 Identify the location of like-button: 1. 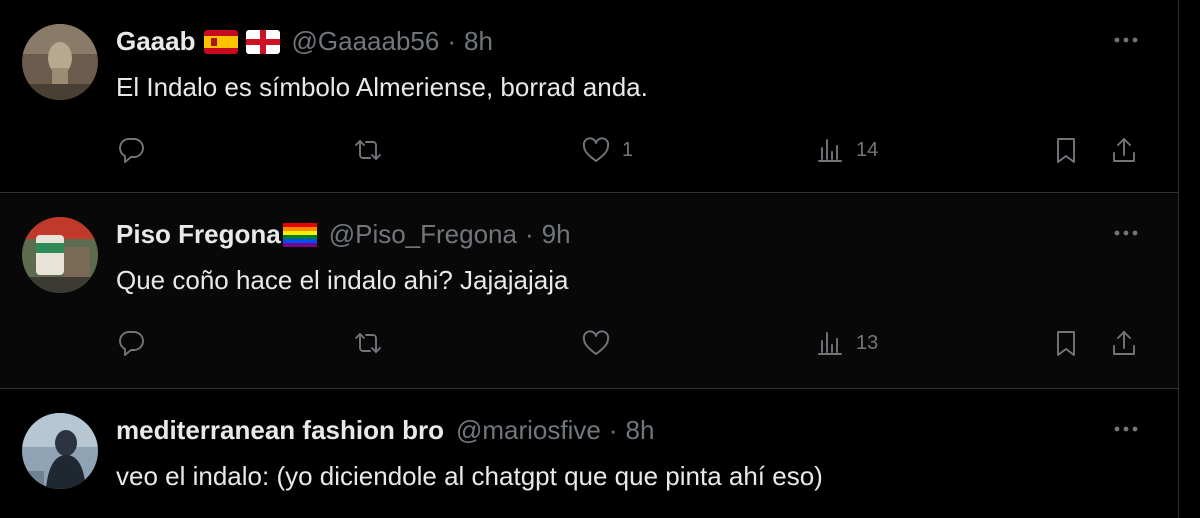
(606, 150).